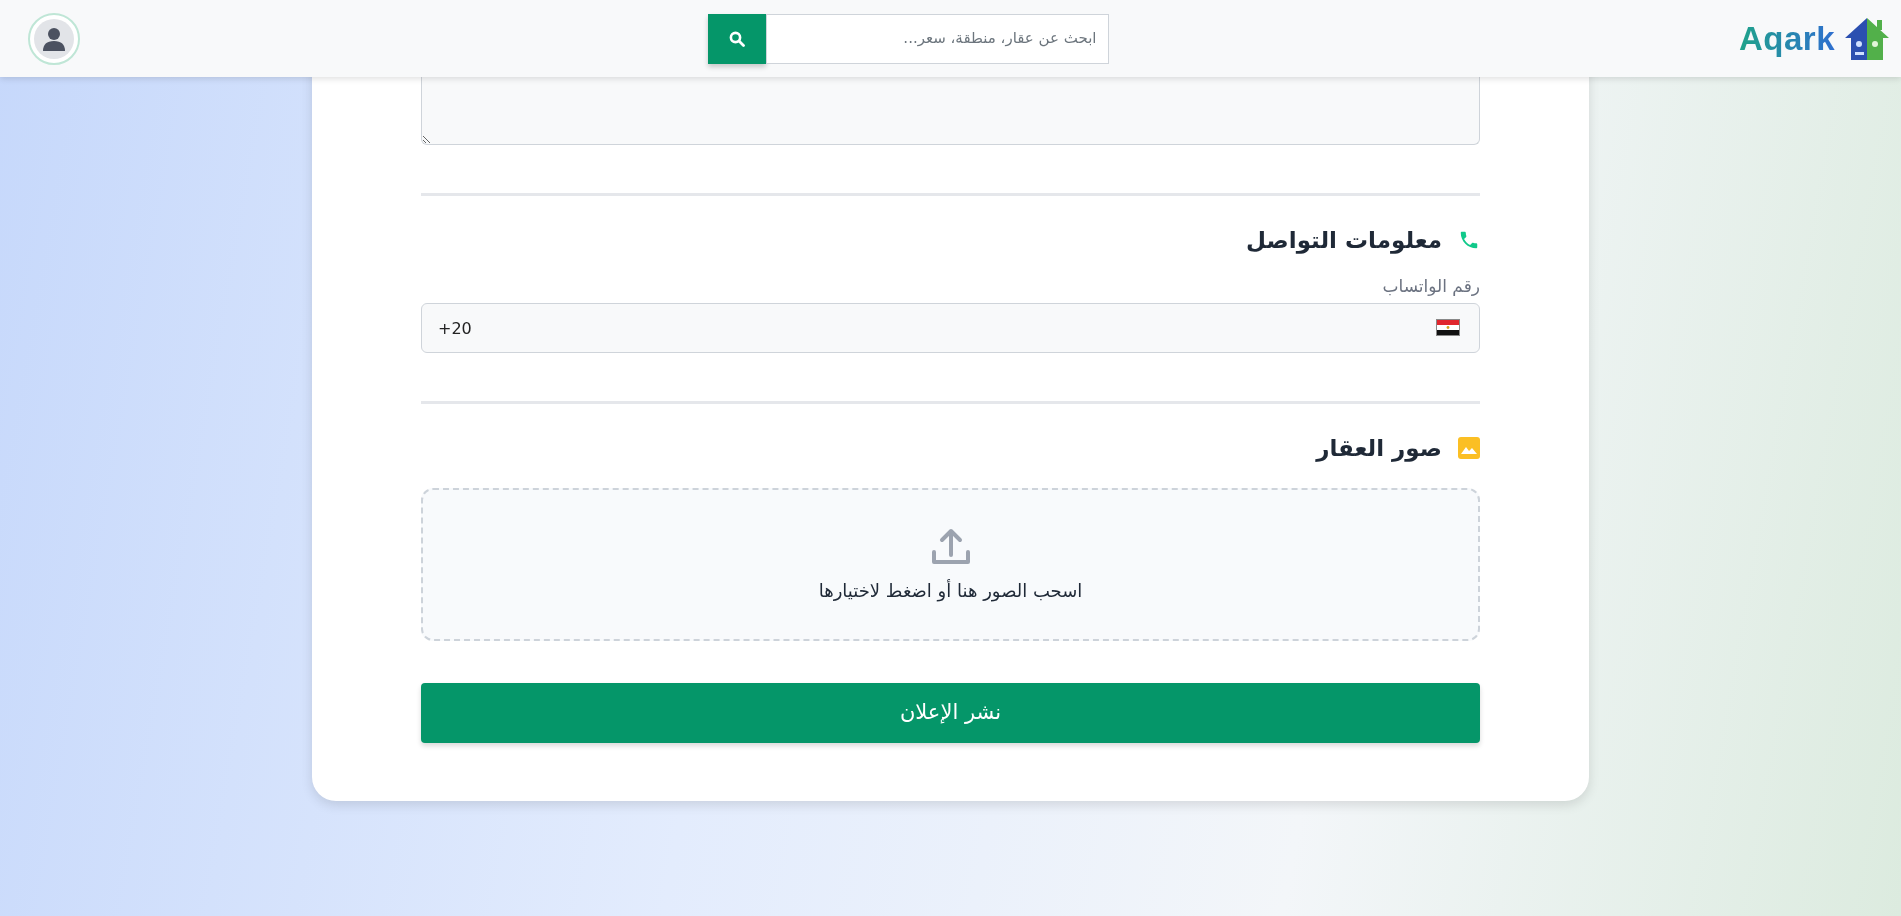 This screenshot has height=916, width=1901. What do you see at coordinates (950, 564) in the screenshot?
I see `upload-dropzone: اسحب الصور هنا أو اضغط لاختيارها` at bounding box center [950, 564].